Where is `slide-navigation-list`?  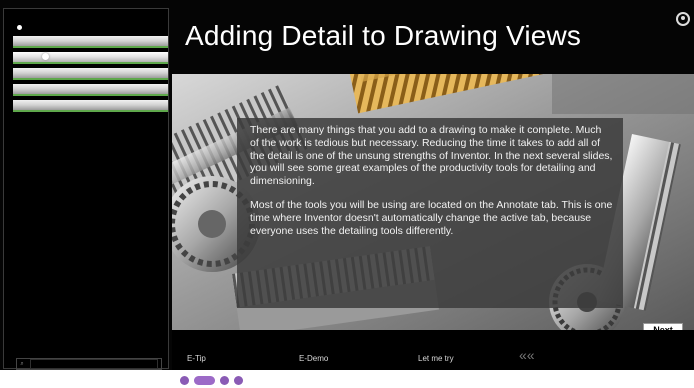
slide-navigation-list is located at coordinates (90, 76).